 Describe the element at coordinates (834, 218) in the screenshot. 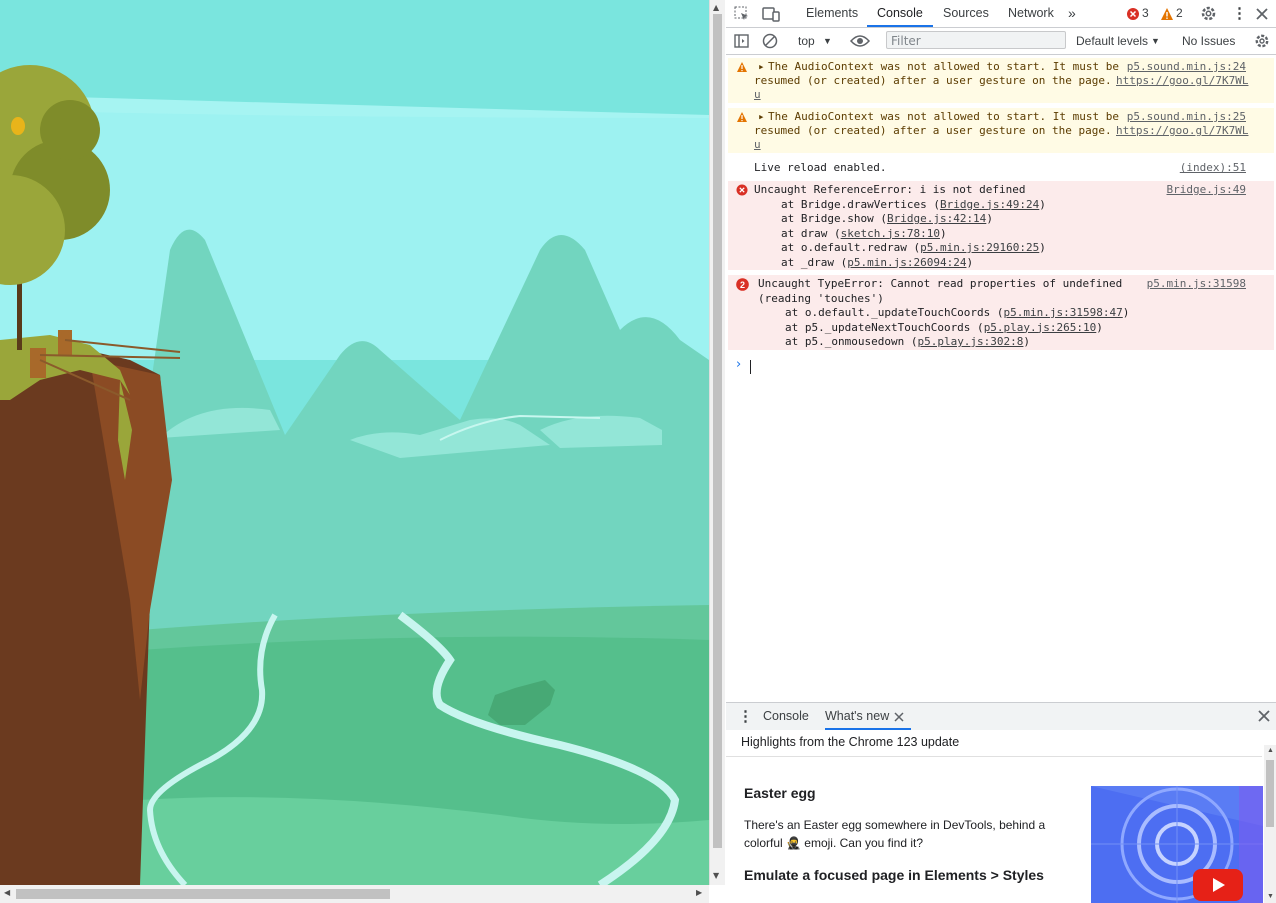

I see `stack-frame-text: at Bridge.show (` at that location.